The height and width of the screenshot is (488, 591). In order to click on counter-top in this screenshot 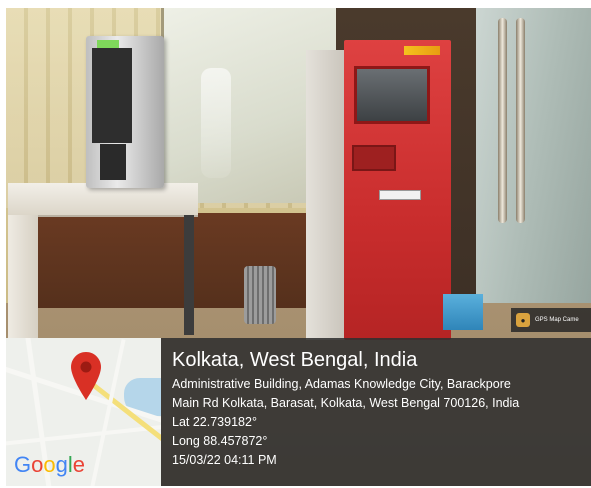, I will do `click(103, 200)`.